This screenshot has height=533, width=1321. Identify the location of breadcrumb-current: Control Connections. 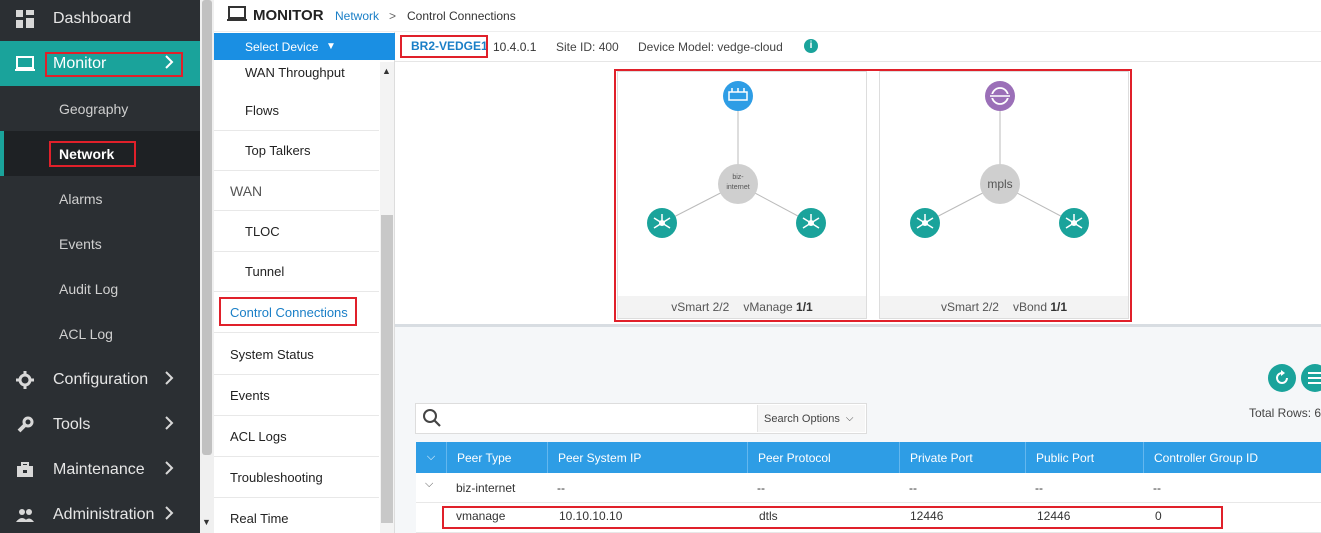
(461, 16).